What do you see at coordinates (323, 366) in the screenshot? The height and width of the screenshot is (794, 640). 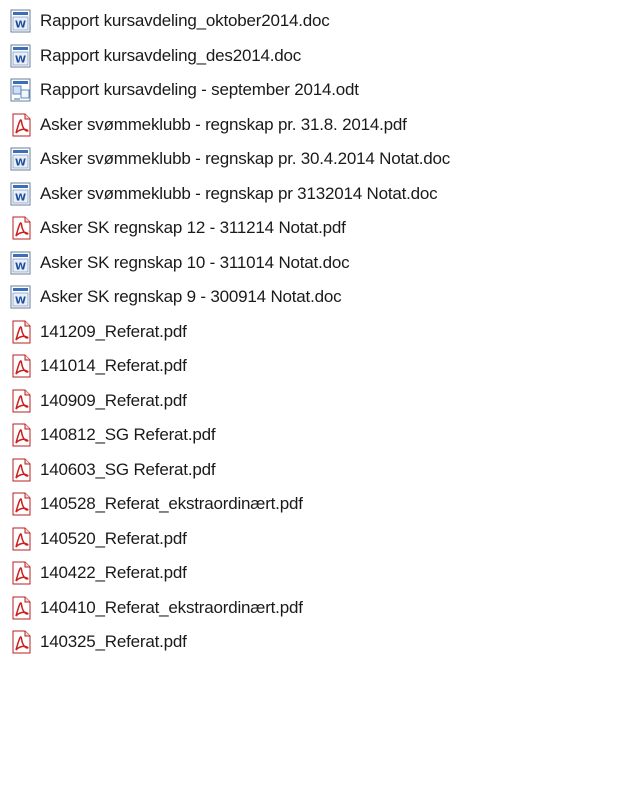 I see `list-item: 141014_Referat.pdf` at bounding box center [323, 366].